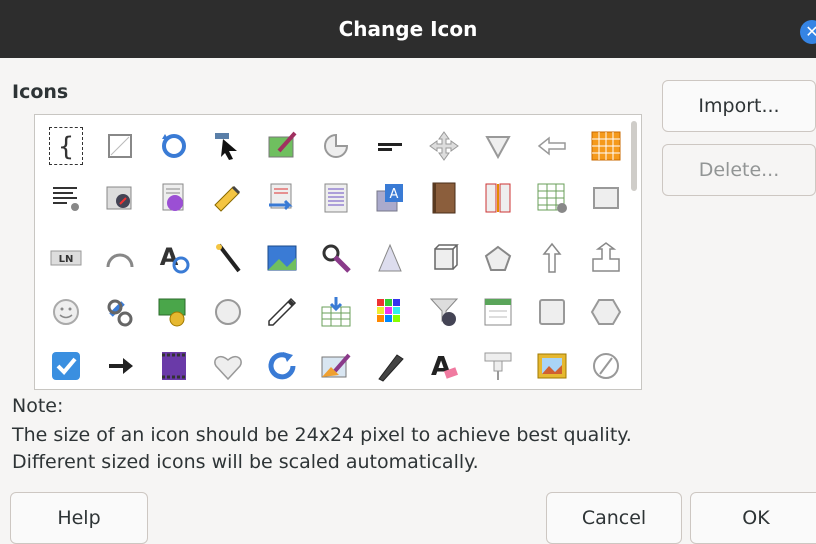 This screenshot has height=544, width=816. What do you see at coordinates (444, 364) in the screenshot?
I see `clear-formatting-icon: A` at bounding box center [444, 364].